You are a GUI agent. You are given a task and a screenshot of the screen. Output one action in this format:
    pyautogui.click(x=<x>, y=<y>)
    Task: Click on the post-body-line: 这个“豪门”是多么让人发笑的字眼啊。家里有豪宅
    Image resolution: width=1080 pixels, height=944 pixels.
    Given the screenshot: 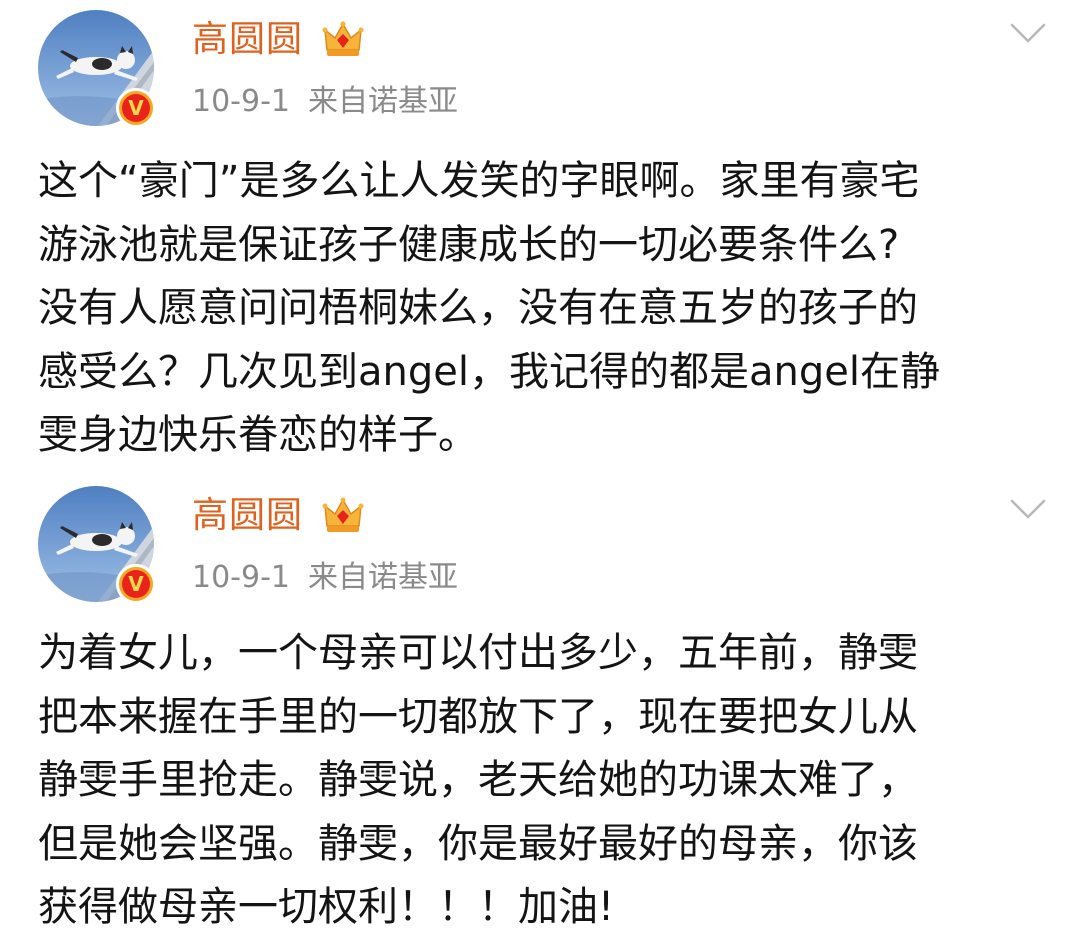 What is the action you would take?
    pyautogui.click(x=479, y=181)
    